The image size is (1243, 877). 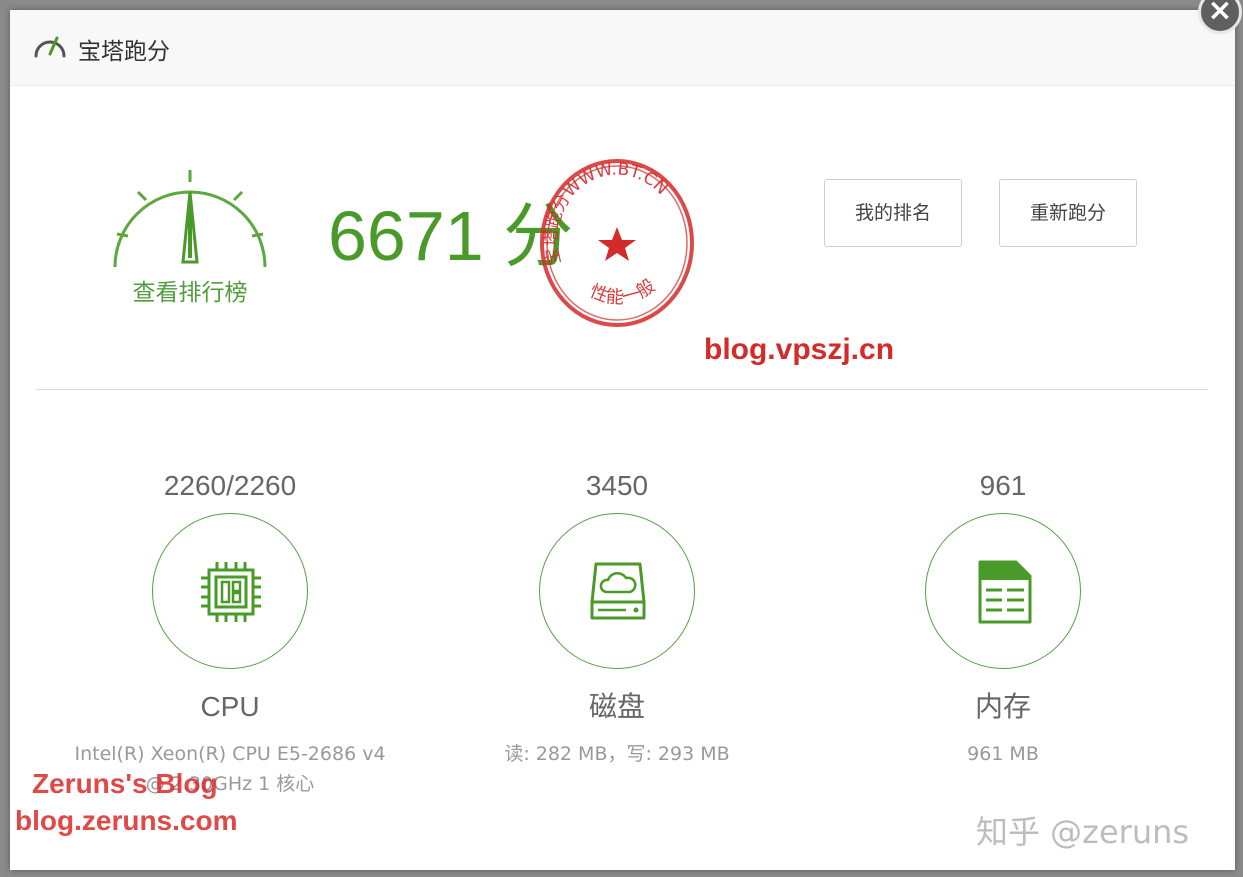 I want to click on ranking-link: 查看排行榜, so click(x=190, y=290).